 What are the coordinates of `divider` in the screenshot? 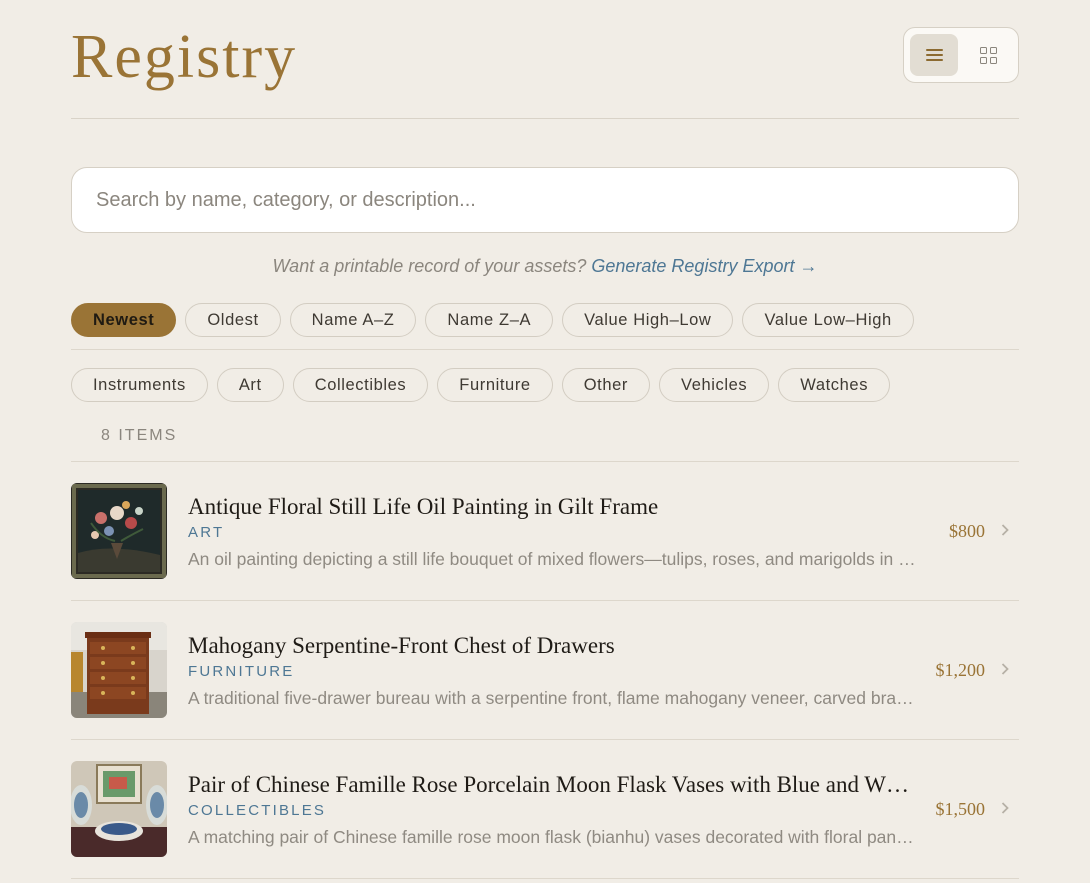 It's located at (545, 349).